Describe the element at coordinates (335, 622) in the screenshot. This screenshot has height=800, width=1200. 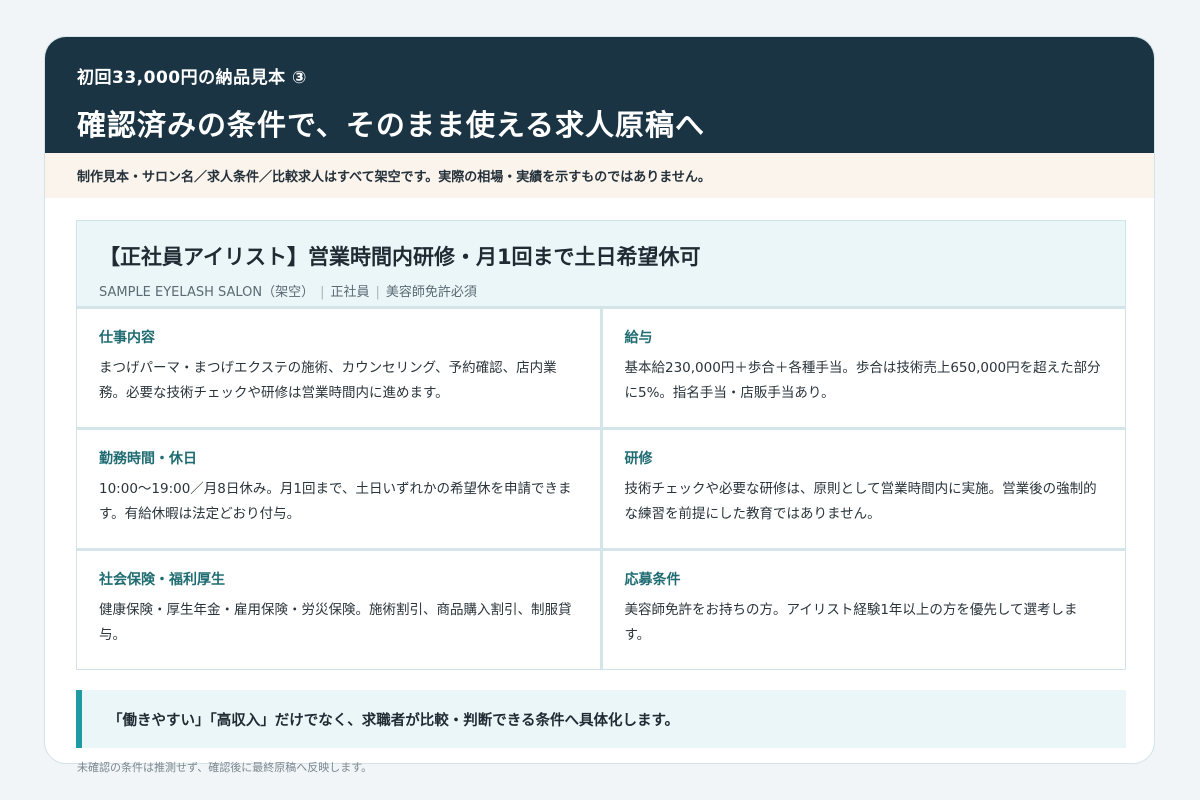
I see `section-body: 健康保険・厚生年金・雇用保険・労災保険。施術割引、商品購入割引、制服貸与。` at that location.